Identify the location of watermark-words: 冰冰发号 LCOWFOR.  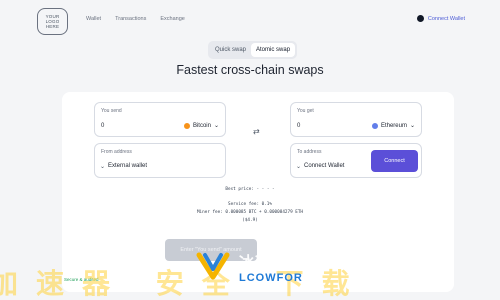
(271, 267).